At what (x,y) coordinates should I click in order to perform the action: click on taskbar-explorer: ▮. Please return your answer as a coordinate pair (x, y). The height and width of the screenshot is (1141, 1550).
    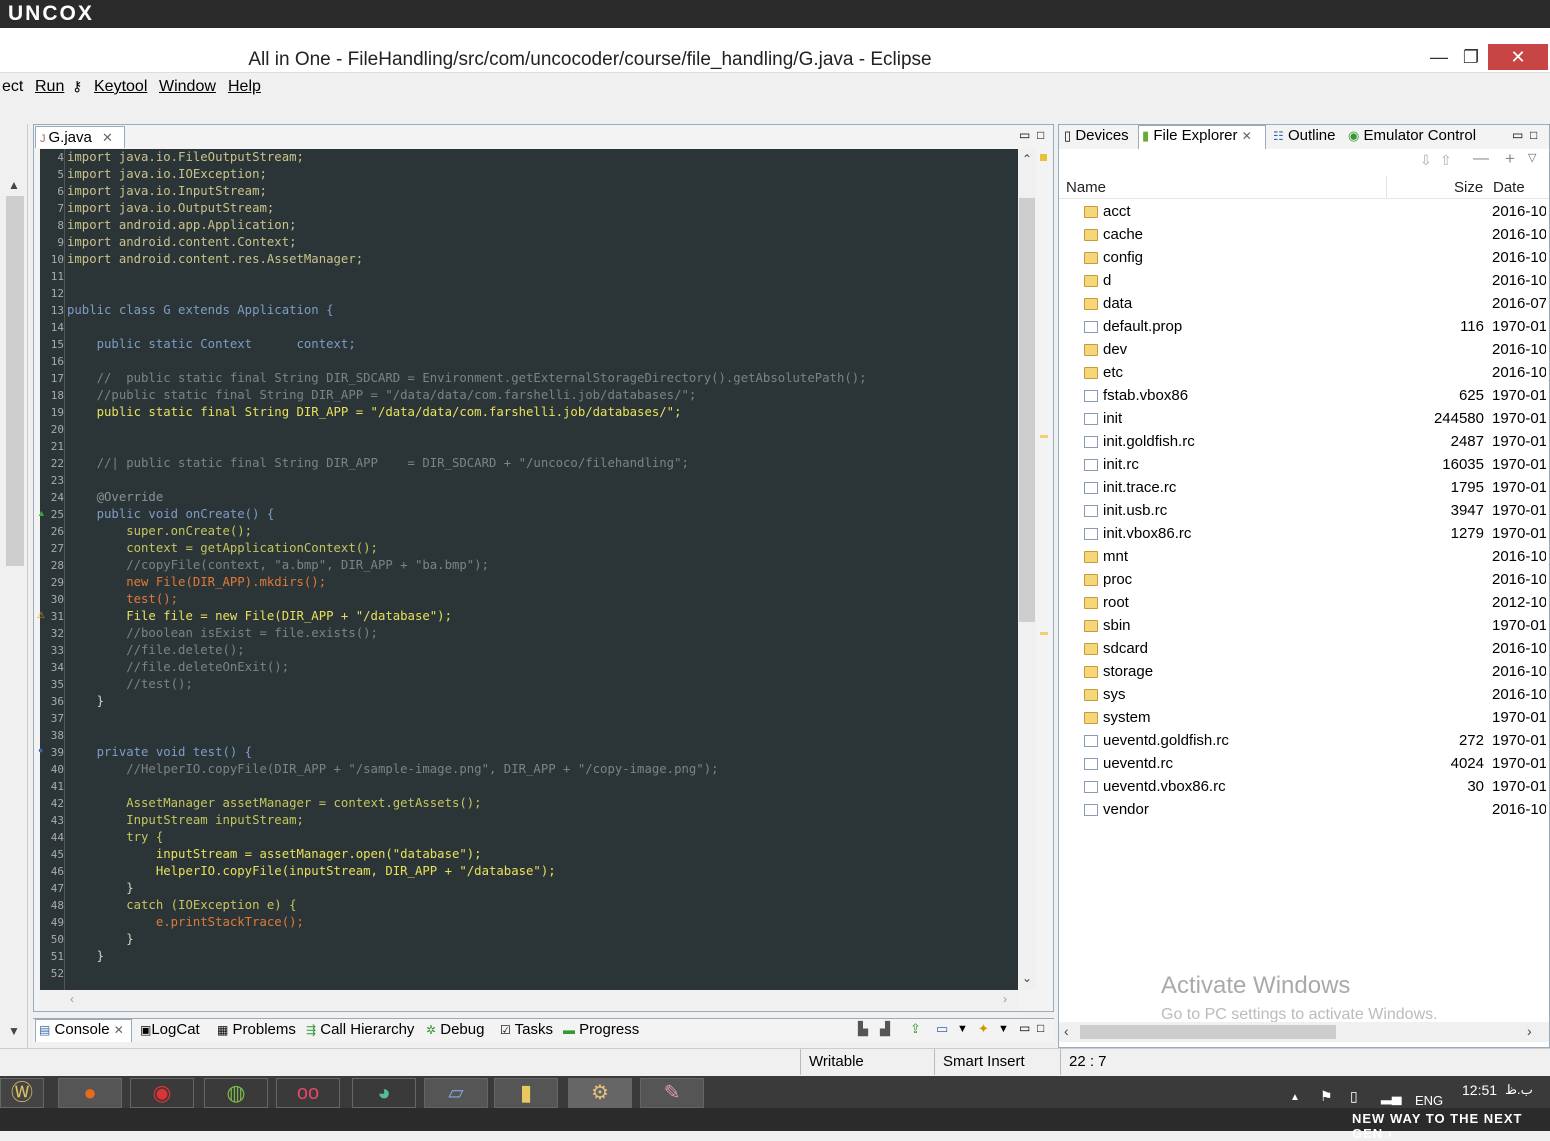
    Looking at the image, I should click on (526, 1093).